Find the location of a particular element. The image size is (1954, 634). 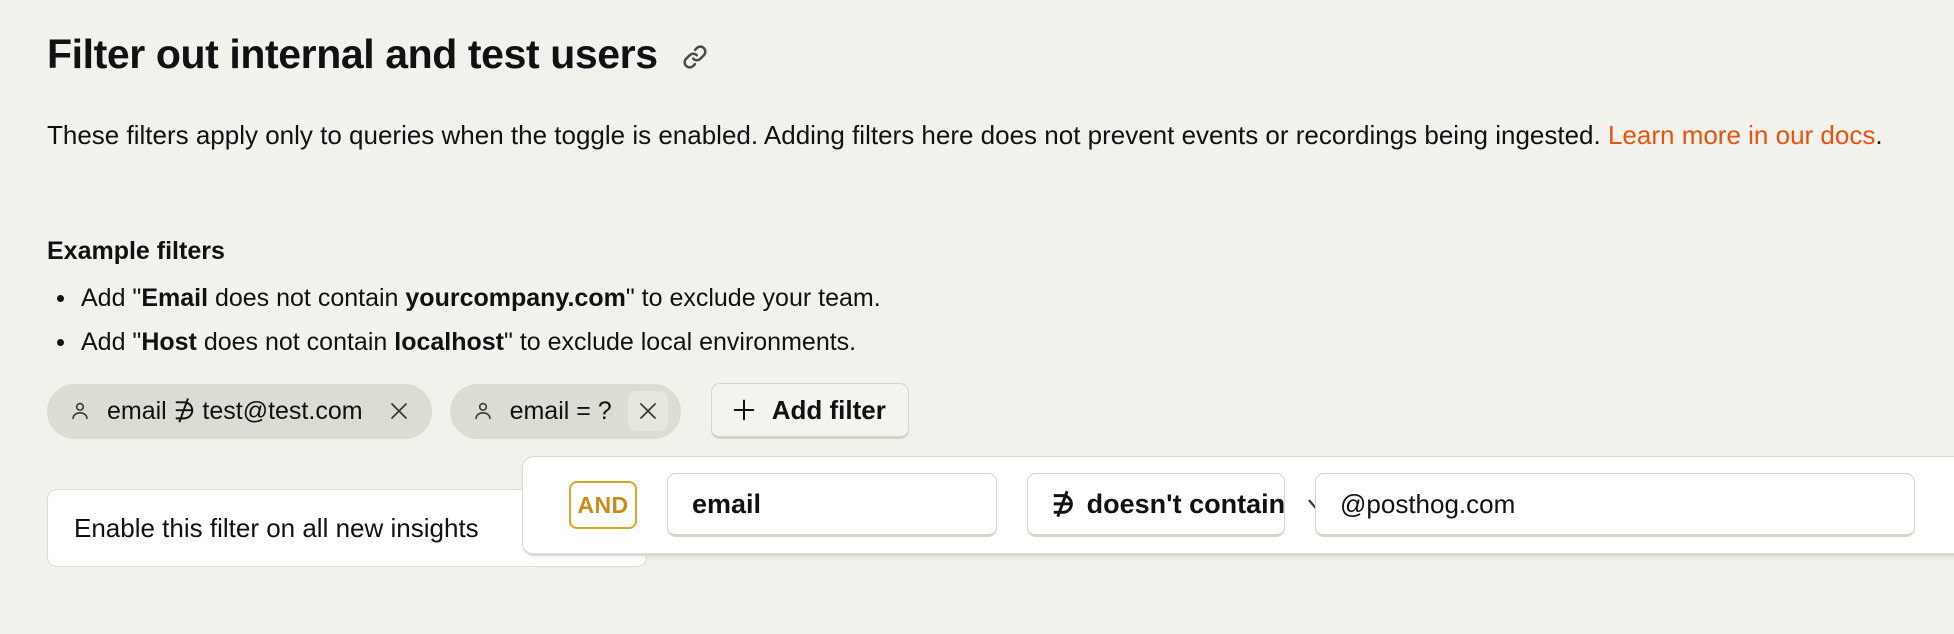

example-1-bold-1: Email is located at coordinates (175, 298).